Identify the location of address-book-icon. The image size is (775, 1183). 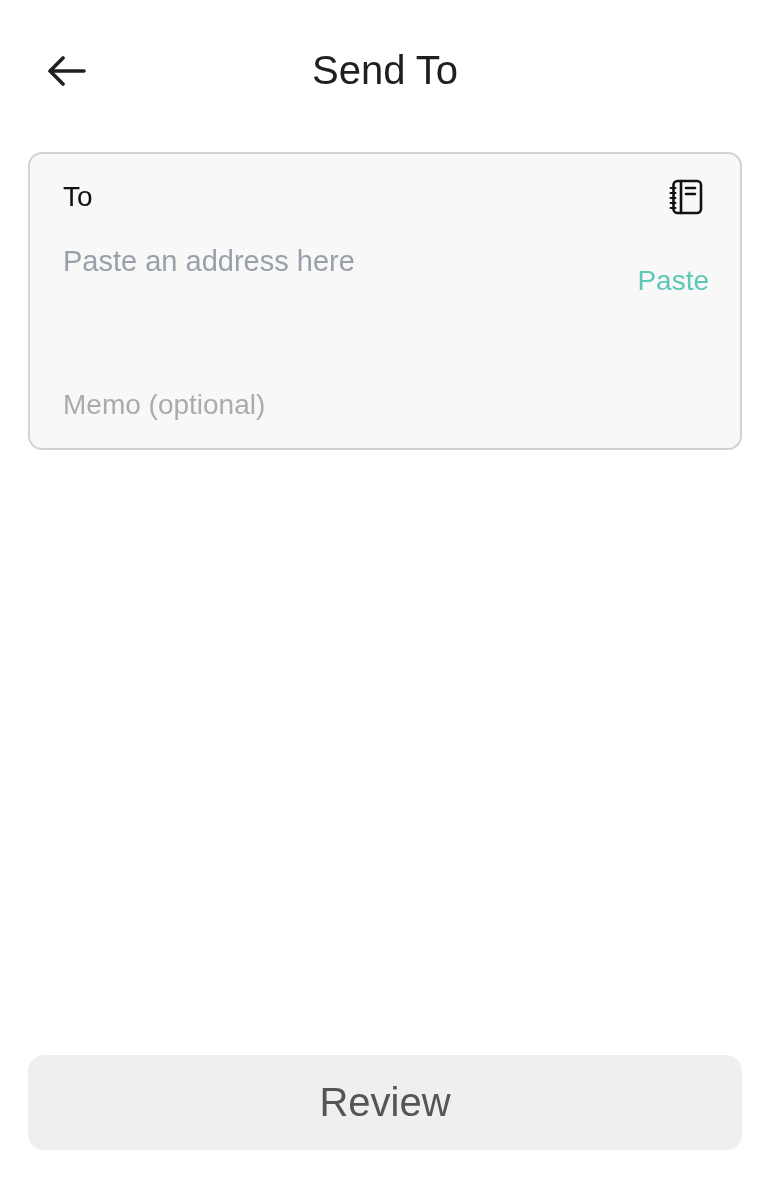
(686, 197).